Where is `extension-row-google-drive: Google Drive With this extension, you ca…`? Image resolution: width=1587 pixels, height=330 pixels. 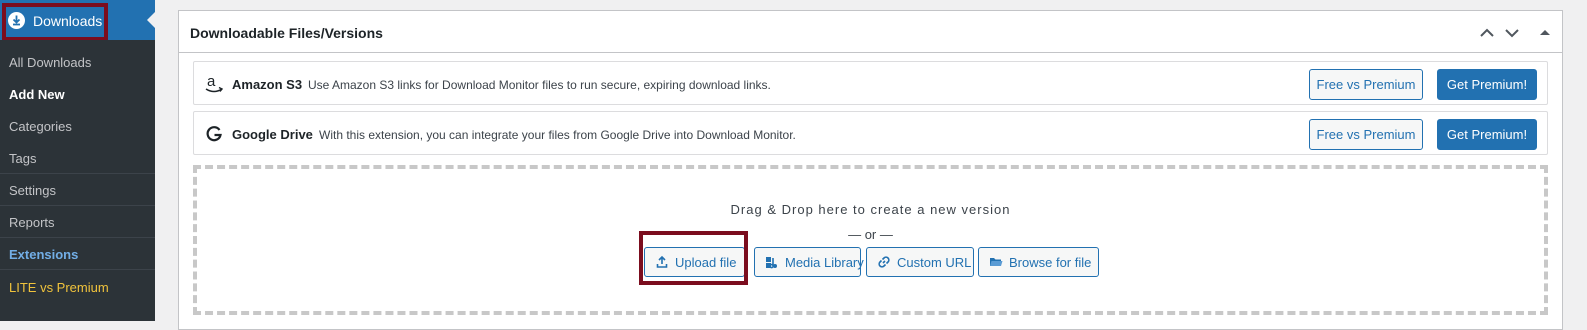 extension-row-google-drive: Google Drive With this extension, you ca… is located at coordinates (870, 133).